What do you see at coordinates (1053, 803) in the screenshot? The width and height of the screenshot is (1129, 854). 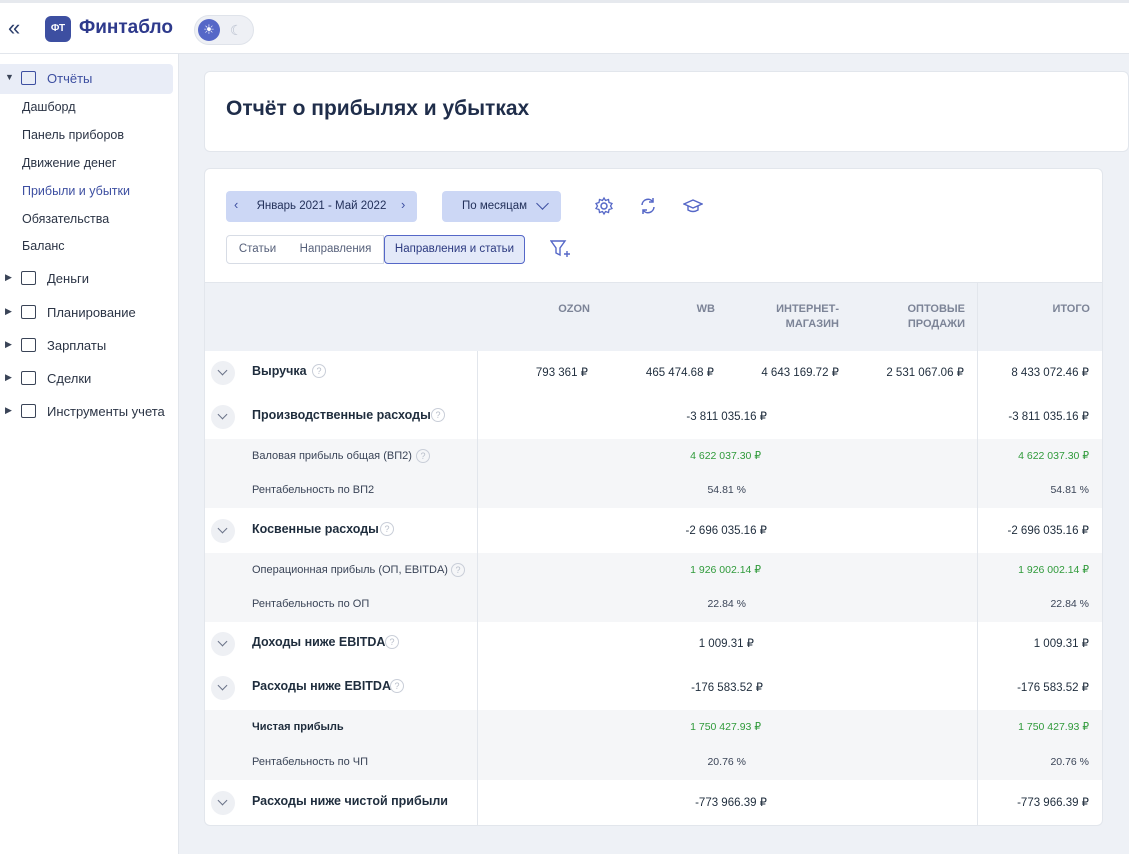 I see `cell-total: -773 966.39 ₽` at bounding box center [1053, 803].